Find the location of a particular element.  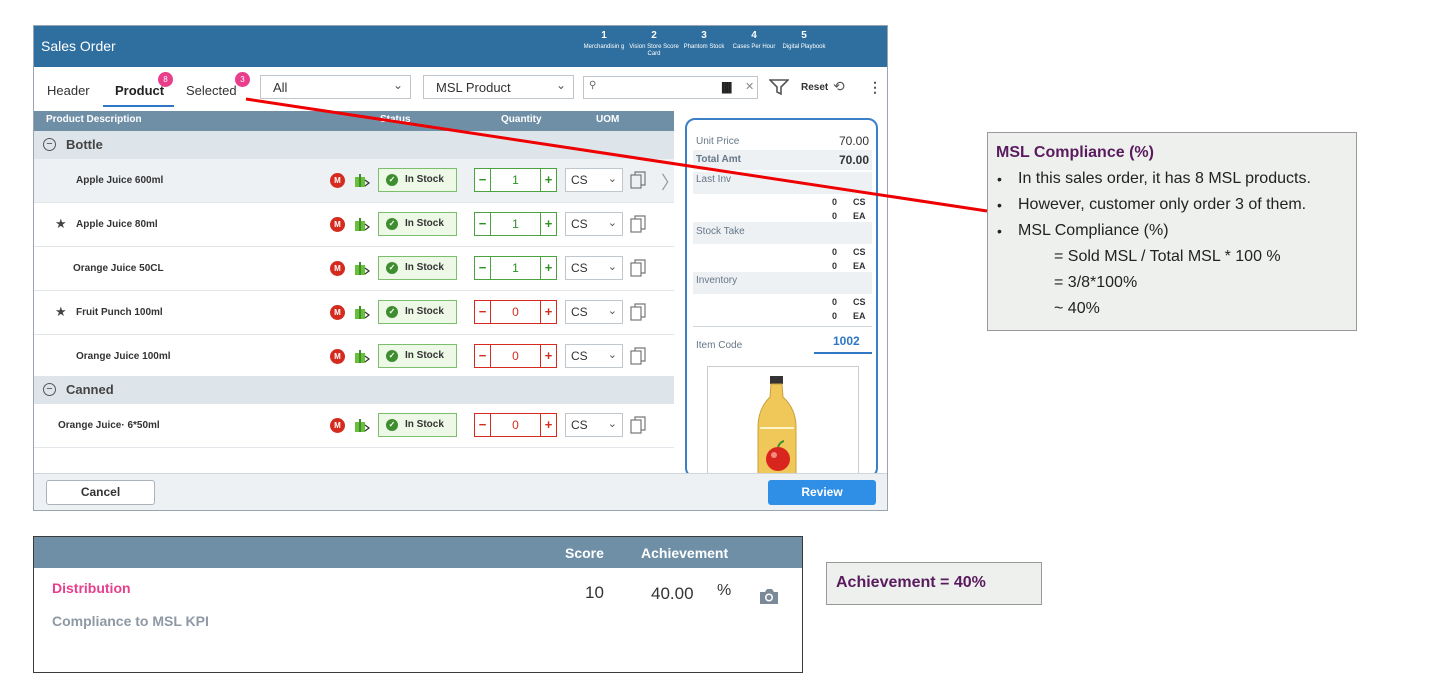

step-label: Merchandisin g is located at coordinates (604, 47).